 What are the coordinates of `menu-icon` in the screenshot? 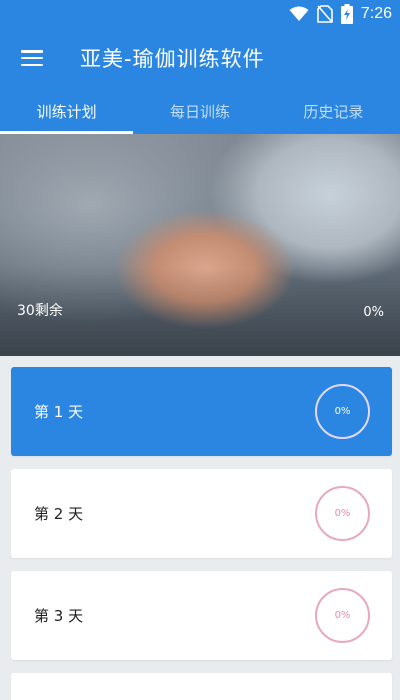 It's located at (32, 58).